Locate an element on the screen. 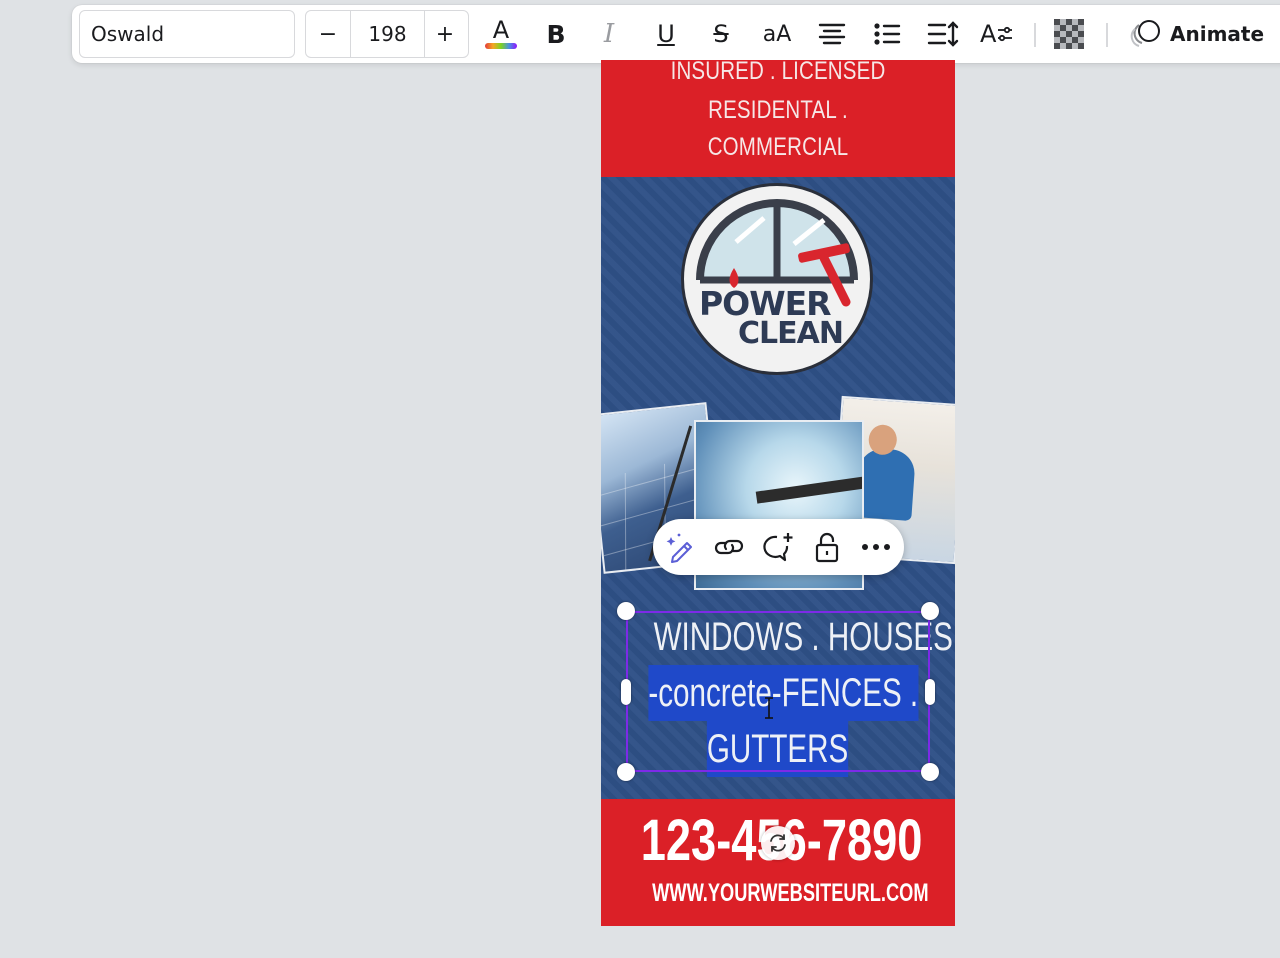  transparency-button is located at coordinates (1069, 34).